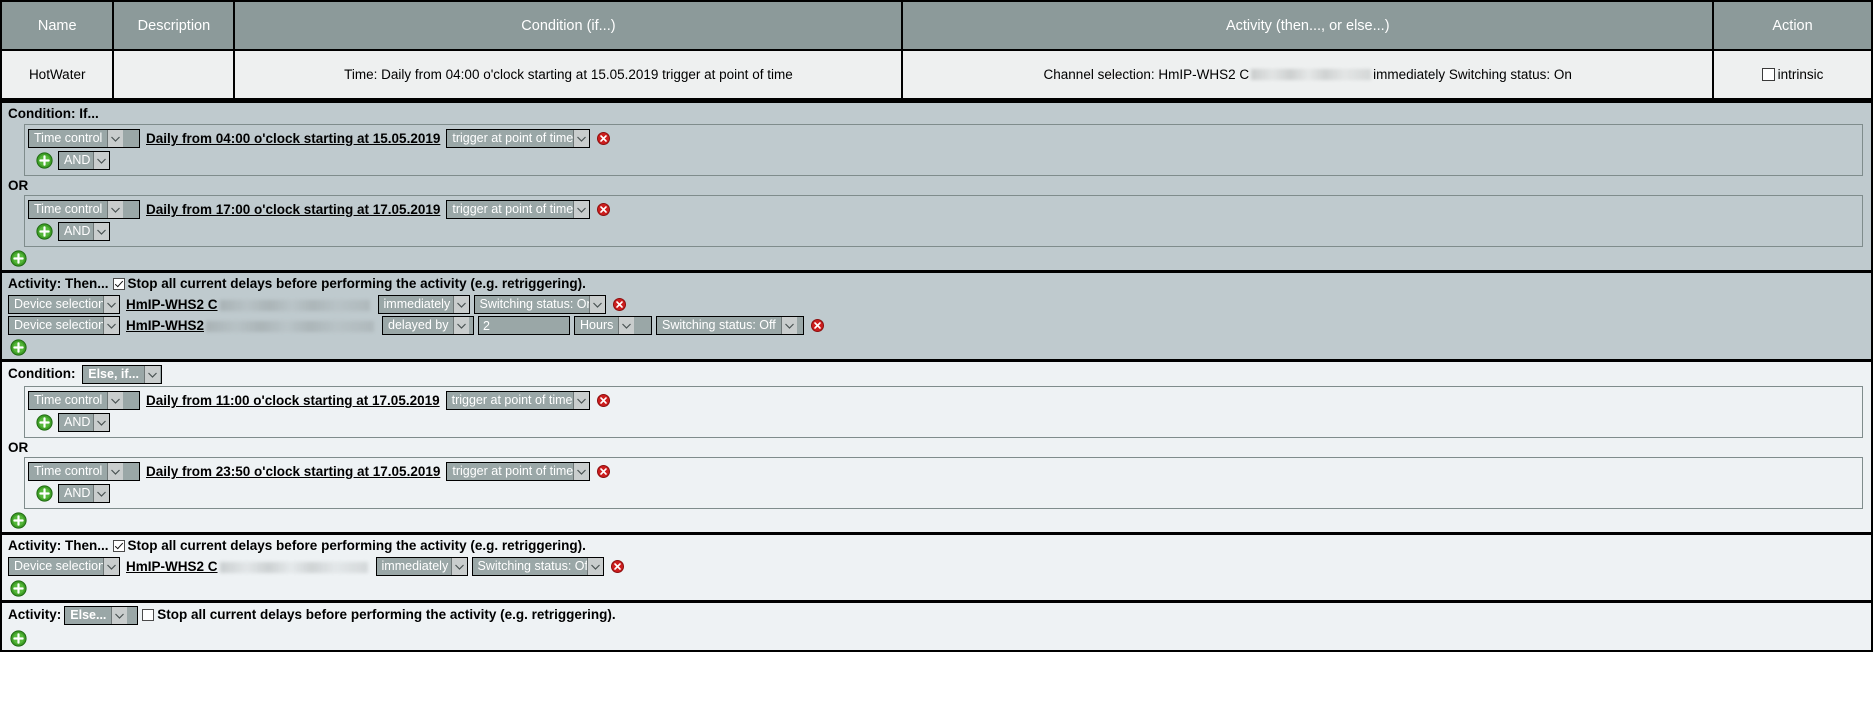 This screenshot has height=728, width=1873. Describe the element at coordinates (936, 258) in the screenshot. I see `condition-add-group` at that location.